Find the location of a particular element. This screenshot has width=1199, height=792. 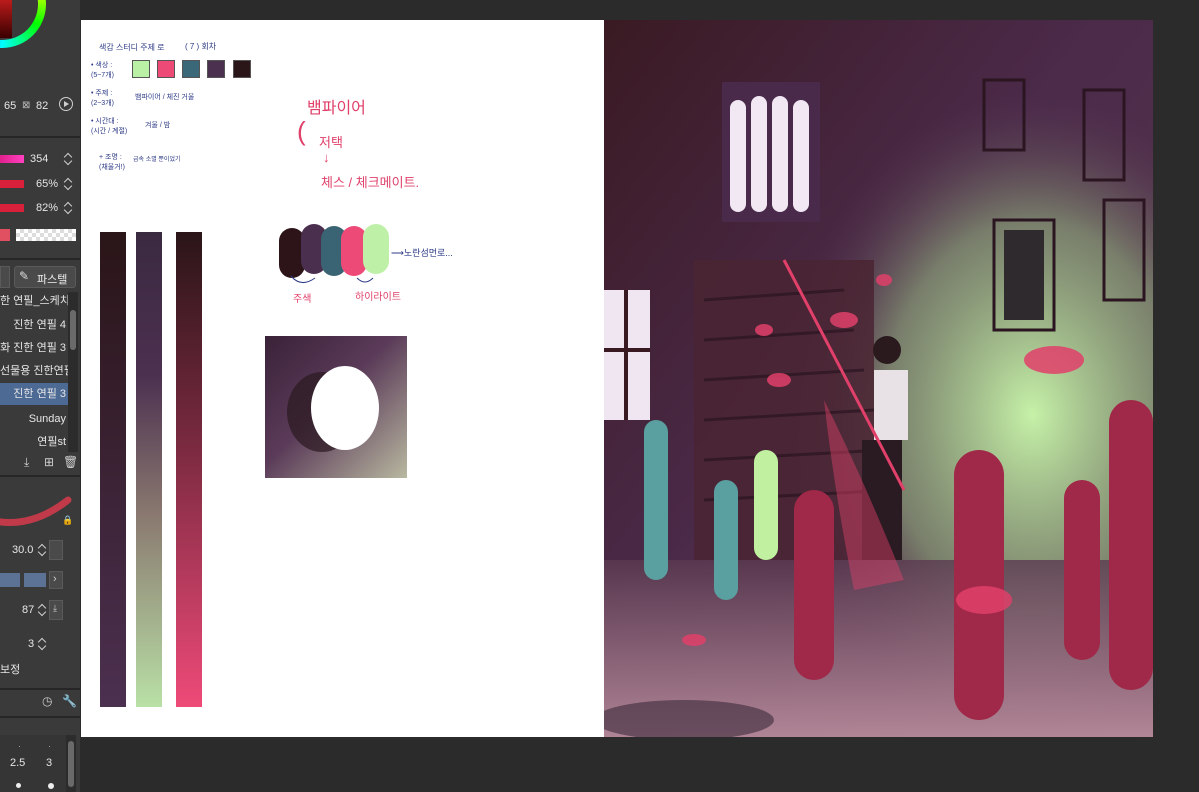

subtool-scrollbar is located at coordinates (73, 372).